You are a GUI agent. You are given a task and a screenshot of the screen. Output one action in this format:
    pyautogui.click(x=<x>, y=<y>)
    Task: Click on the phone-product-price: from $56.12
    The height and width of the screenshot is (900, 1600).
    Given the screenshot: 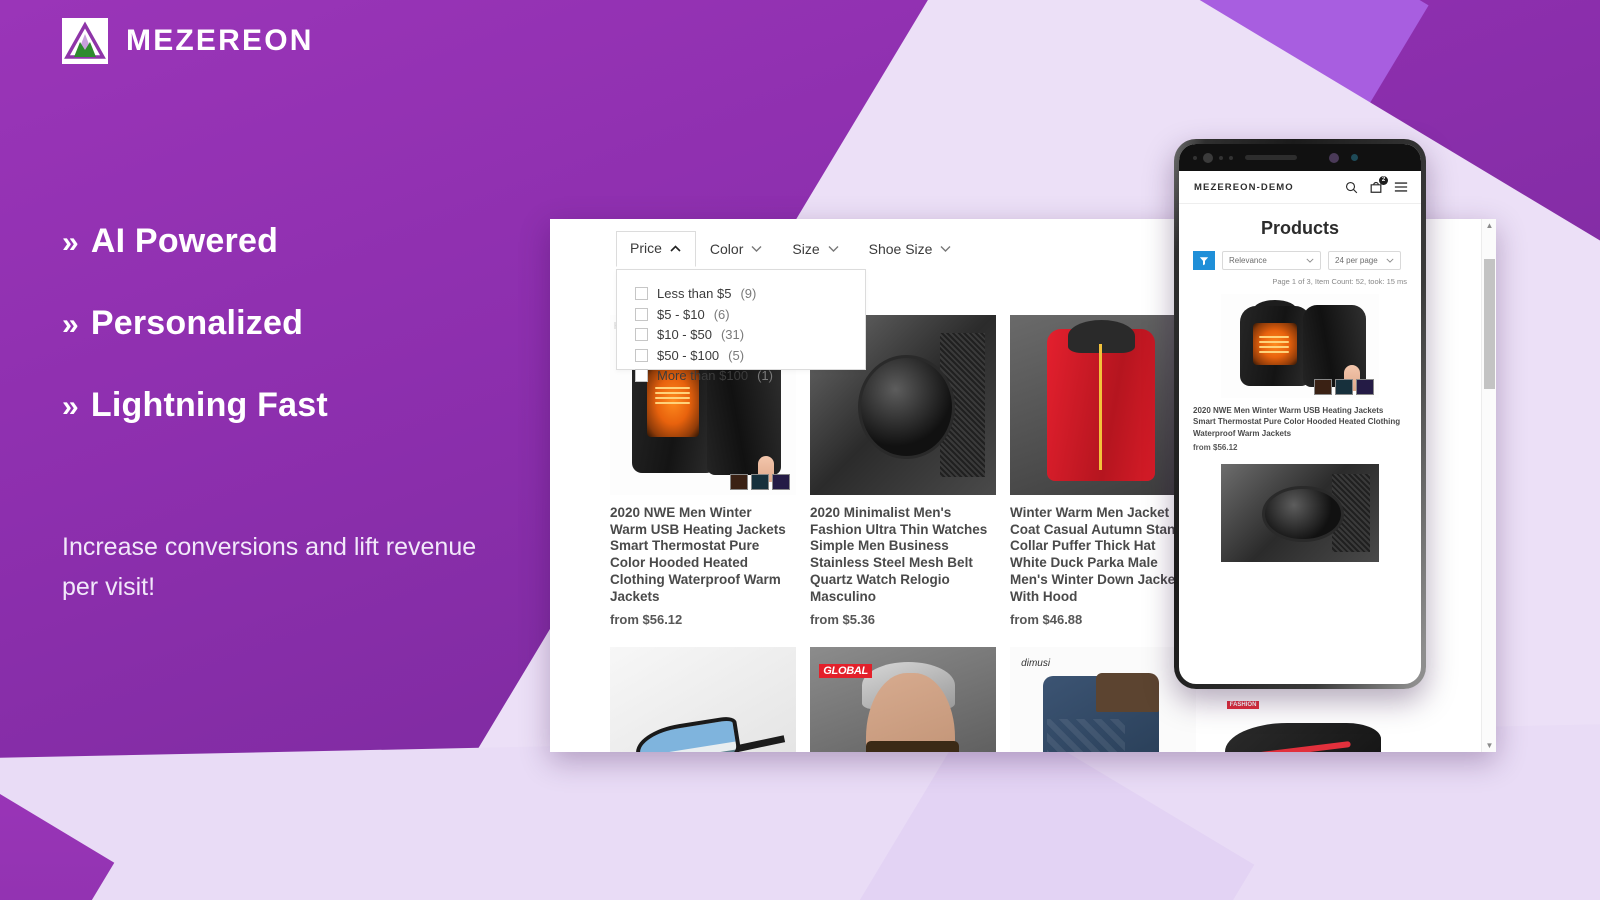 What is the action you would take?
    pyautogui.click(x=1215, y=448)
    